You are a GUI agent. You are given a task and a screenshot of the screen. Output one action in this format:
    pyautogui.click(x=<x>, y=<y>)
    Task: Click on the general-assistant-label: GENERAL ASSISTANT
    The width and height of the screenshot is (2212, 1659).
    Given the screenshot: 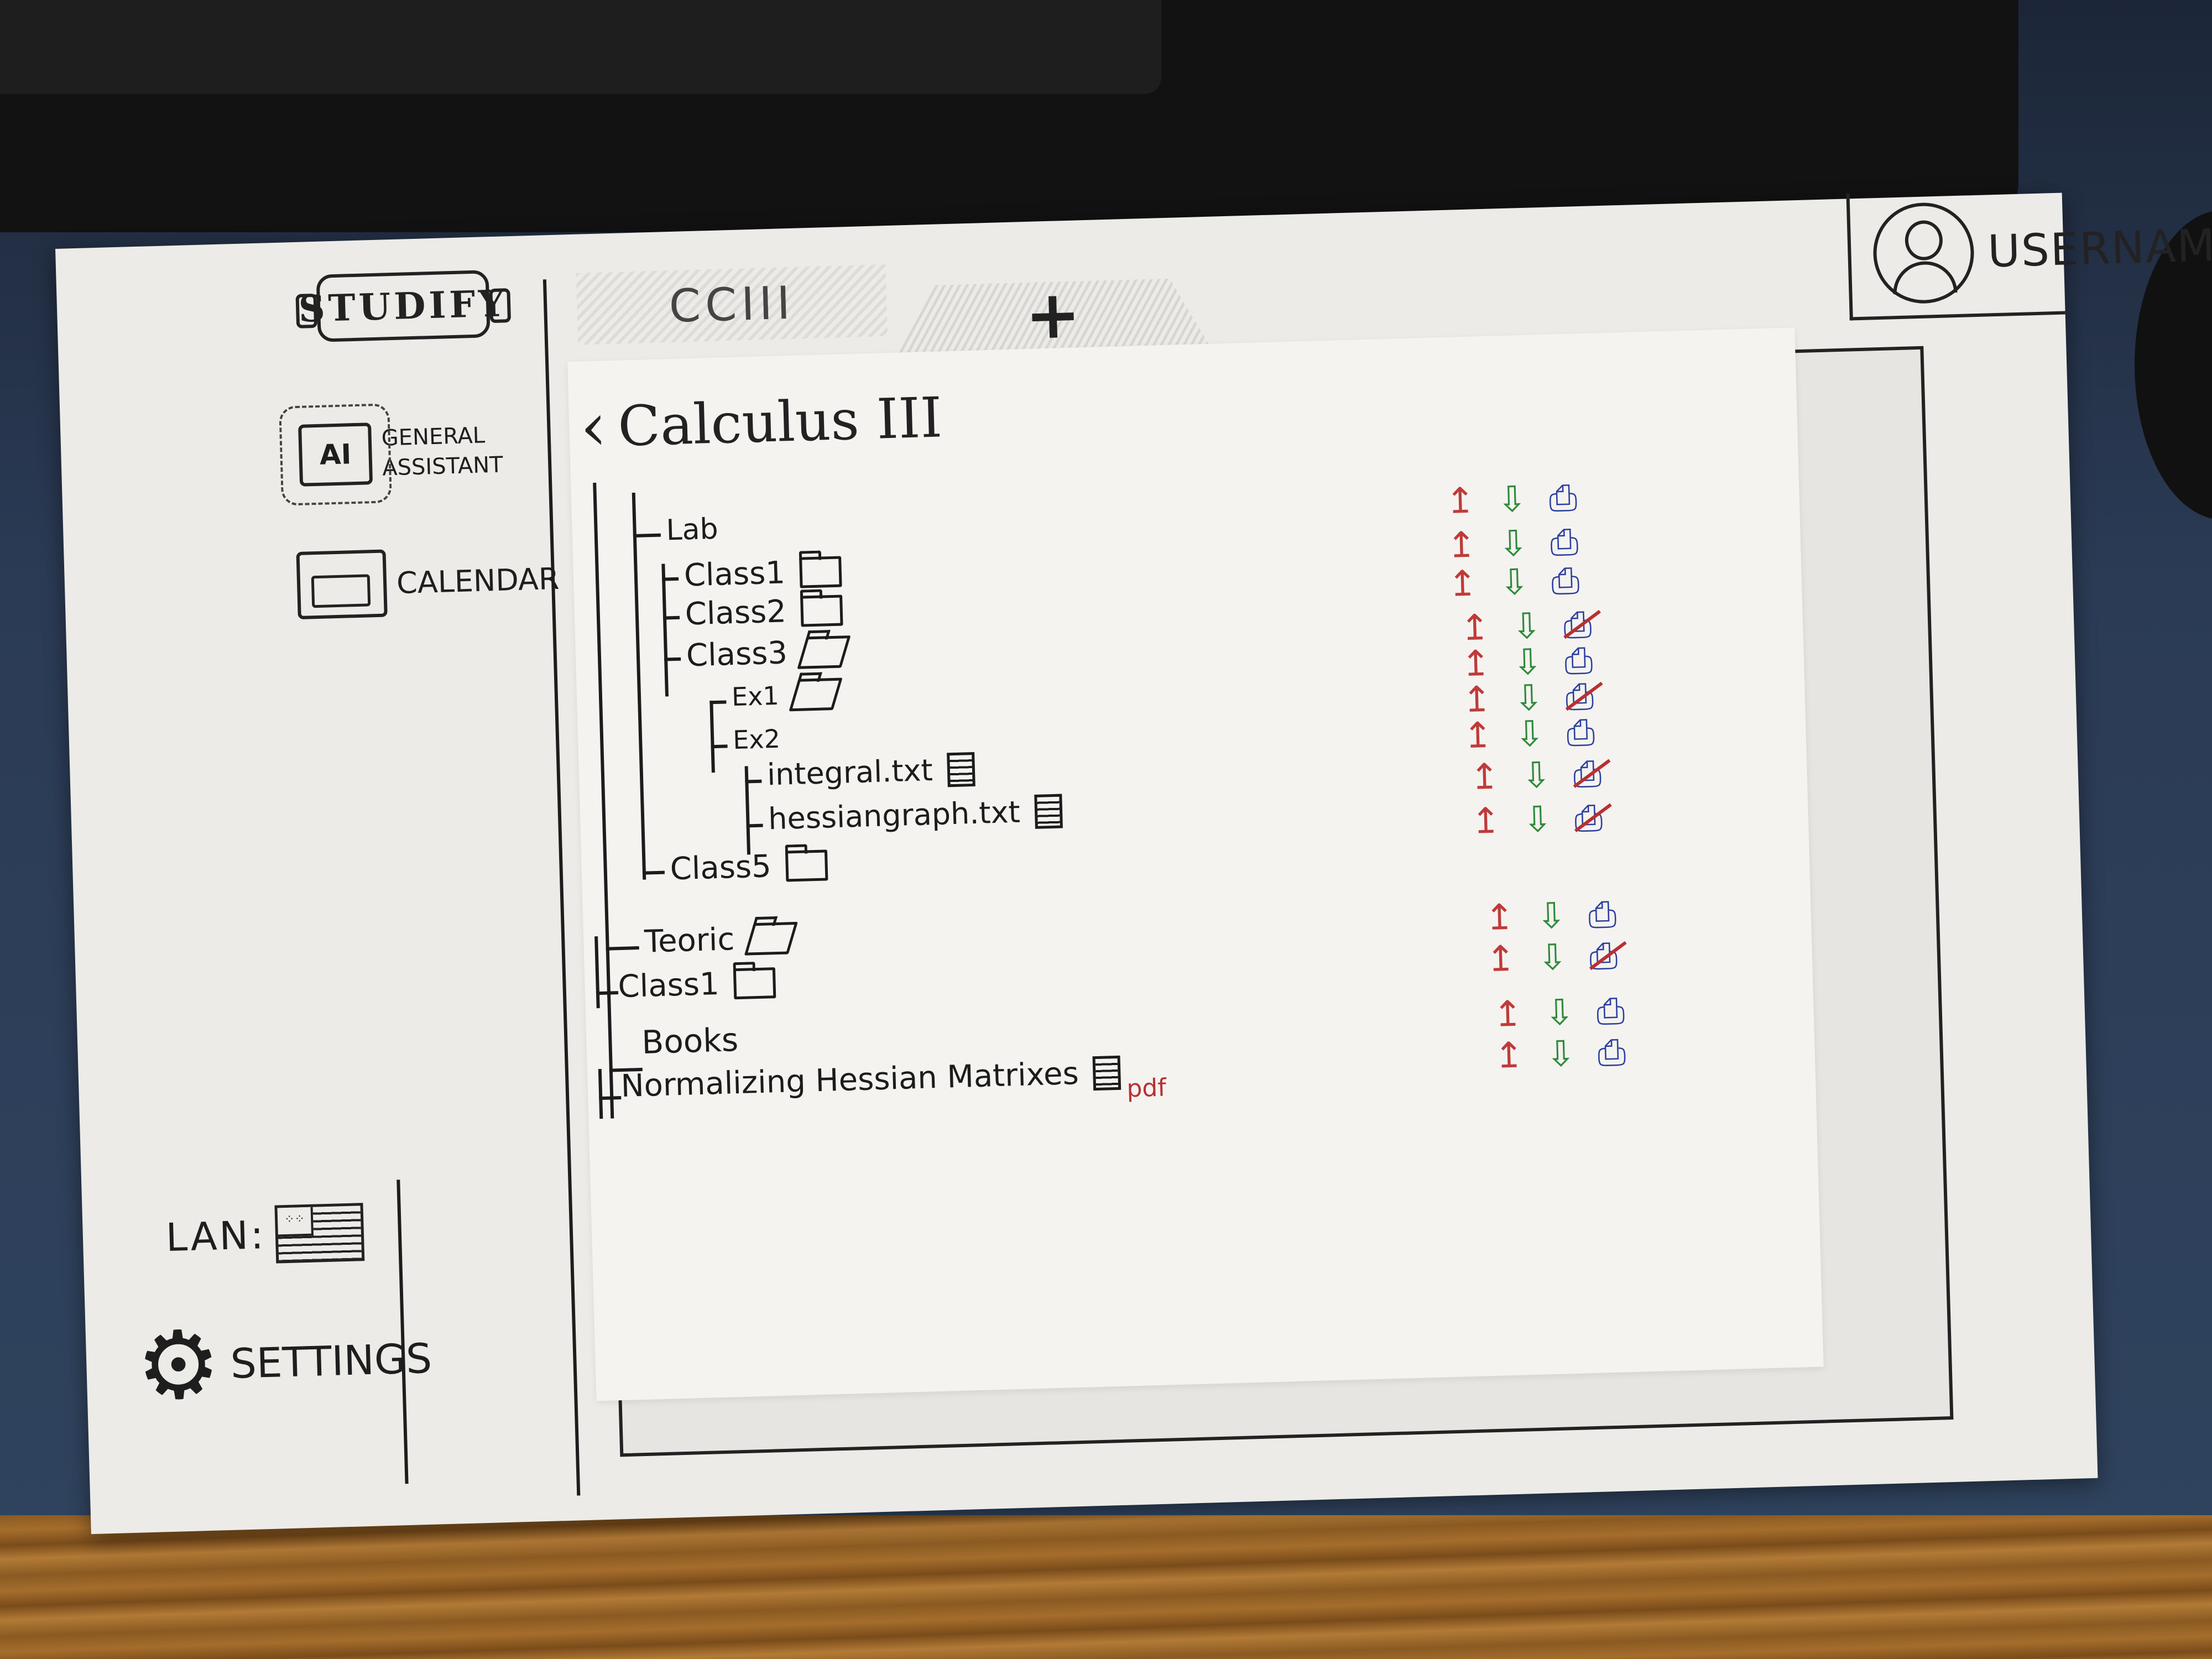 What is the action you would take?
    pyautogui.click(x=442, y=452)
    